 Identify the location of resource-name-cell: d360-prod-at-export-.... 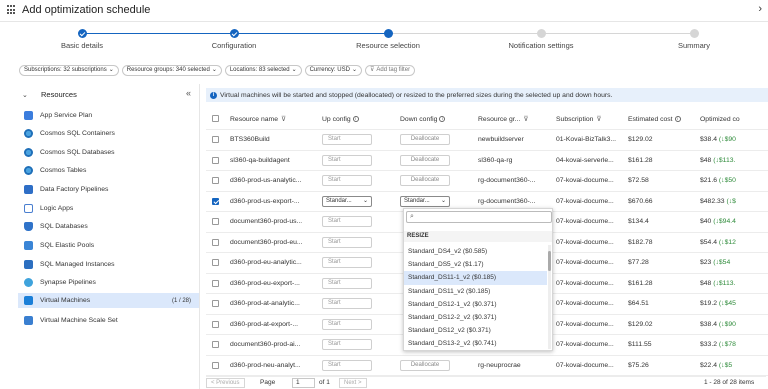
(276, 324).